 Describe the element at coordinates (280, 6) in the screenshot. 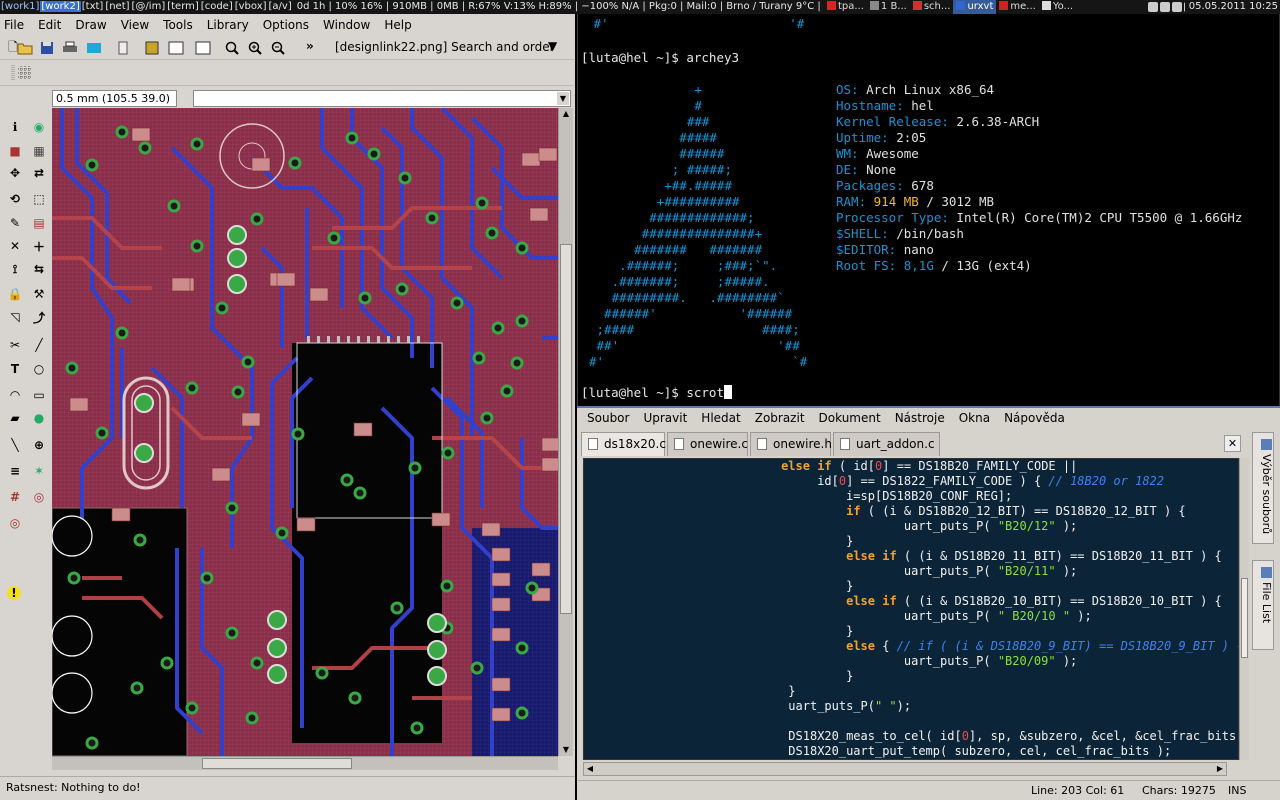

I see `workspace-tag: [a/v]` at that location.